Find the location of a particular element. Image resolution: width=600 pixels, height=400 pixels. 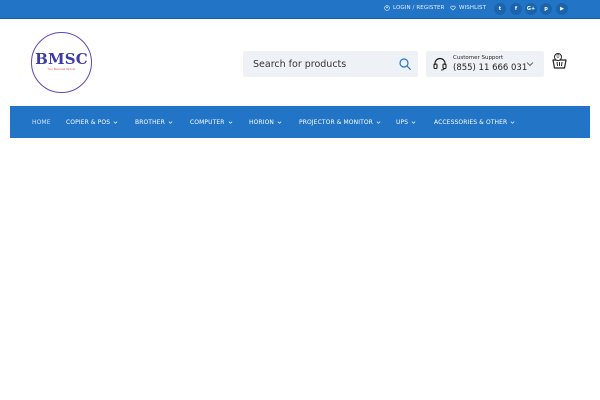

cart-count-badge: 0 is located at coordinates (558, 57).